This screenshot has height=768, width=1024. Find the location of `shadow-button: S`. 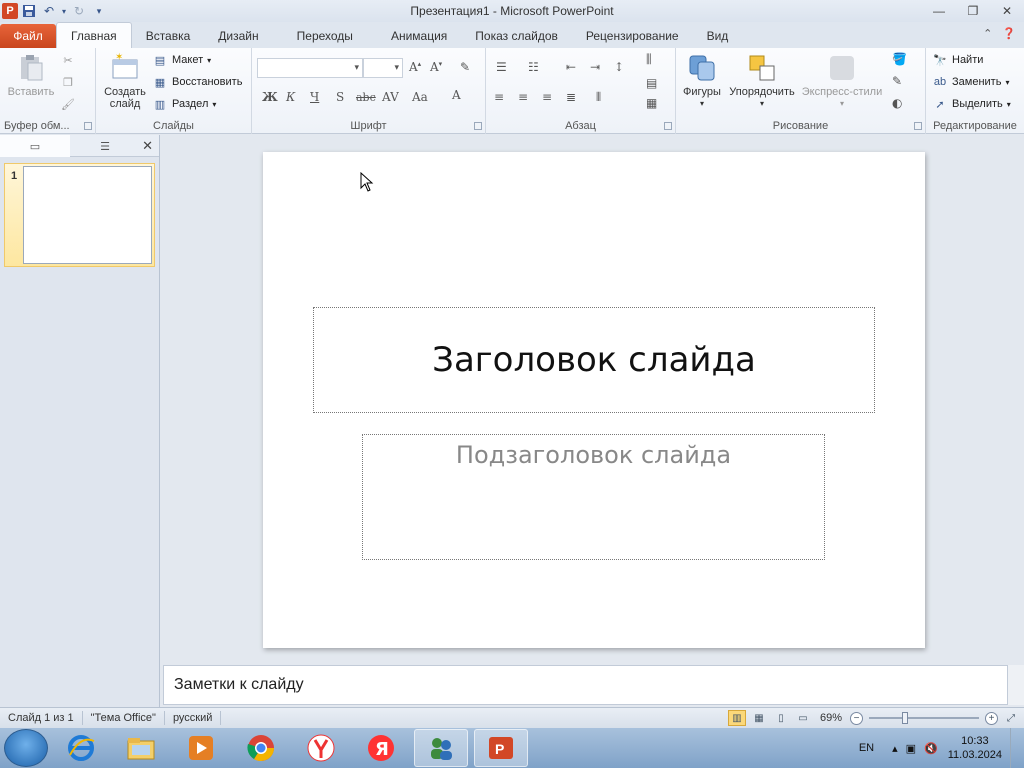

shadow-button: S is located at coordinates (340, 97).